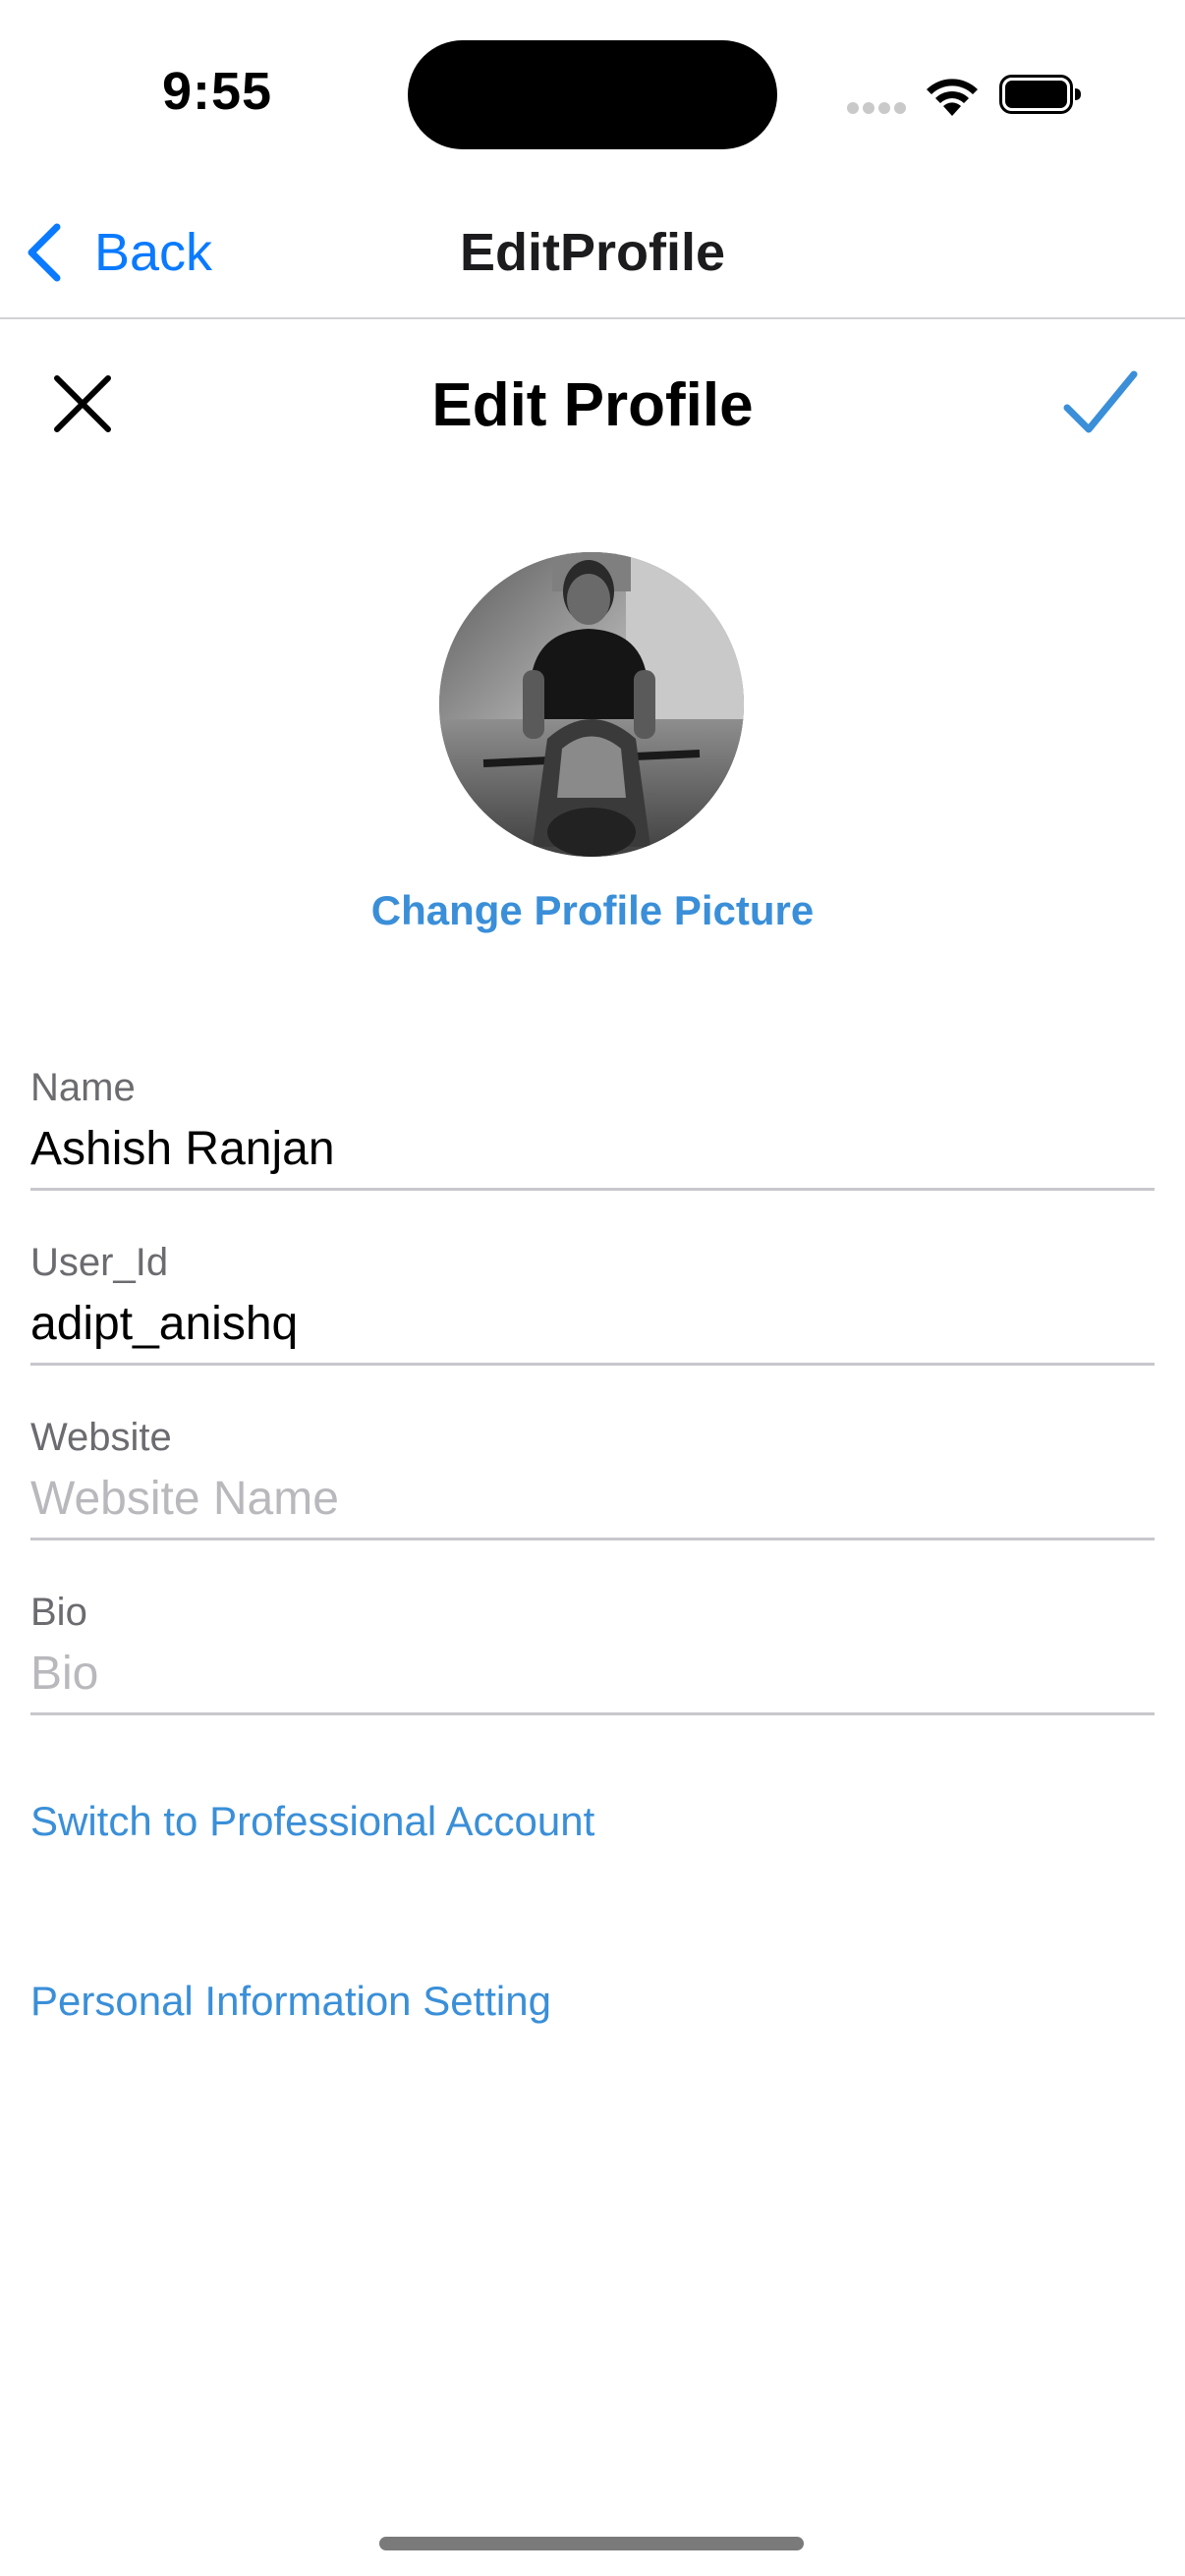 This screenshot has height=2576, width=1185. I want to click on profile-photo, so click(592, 704).